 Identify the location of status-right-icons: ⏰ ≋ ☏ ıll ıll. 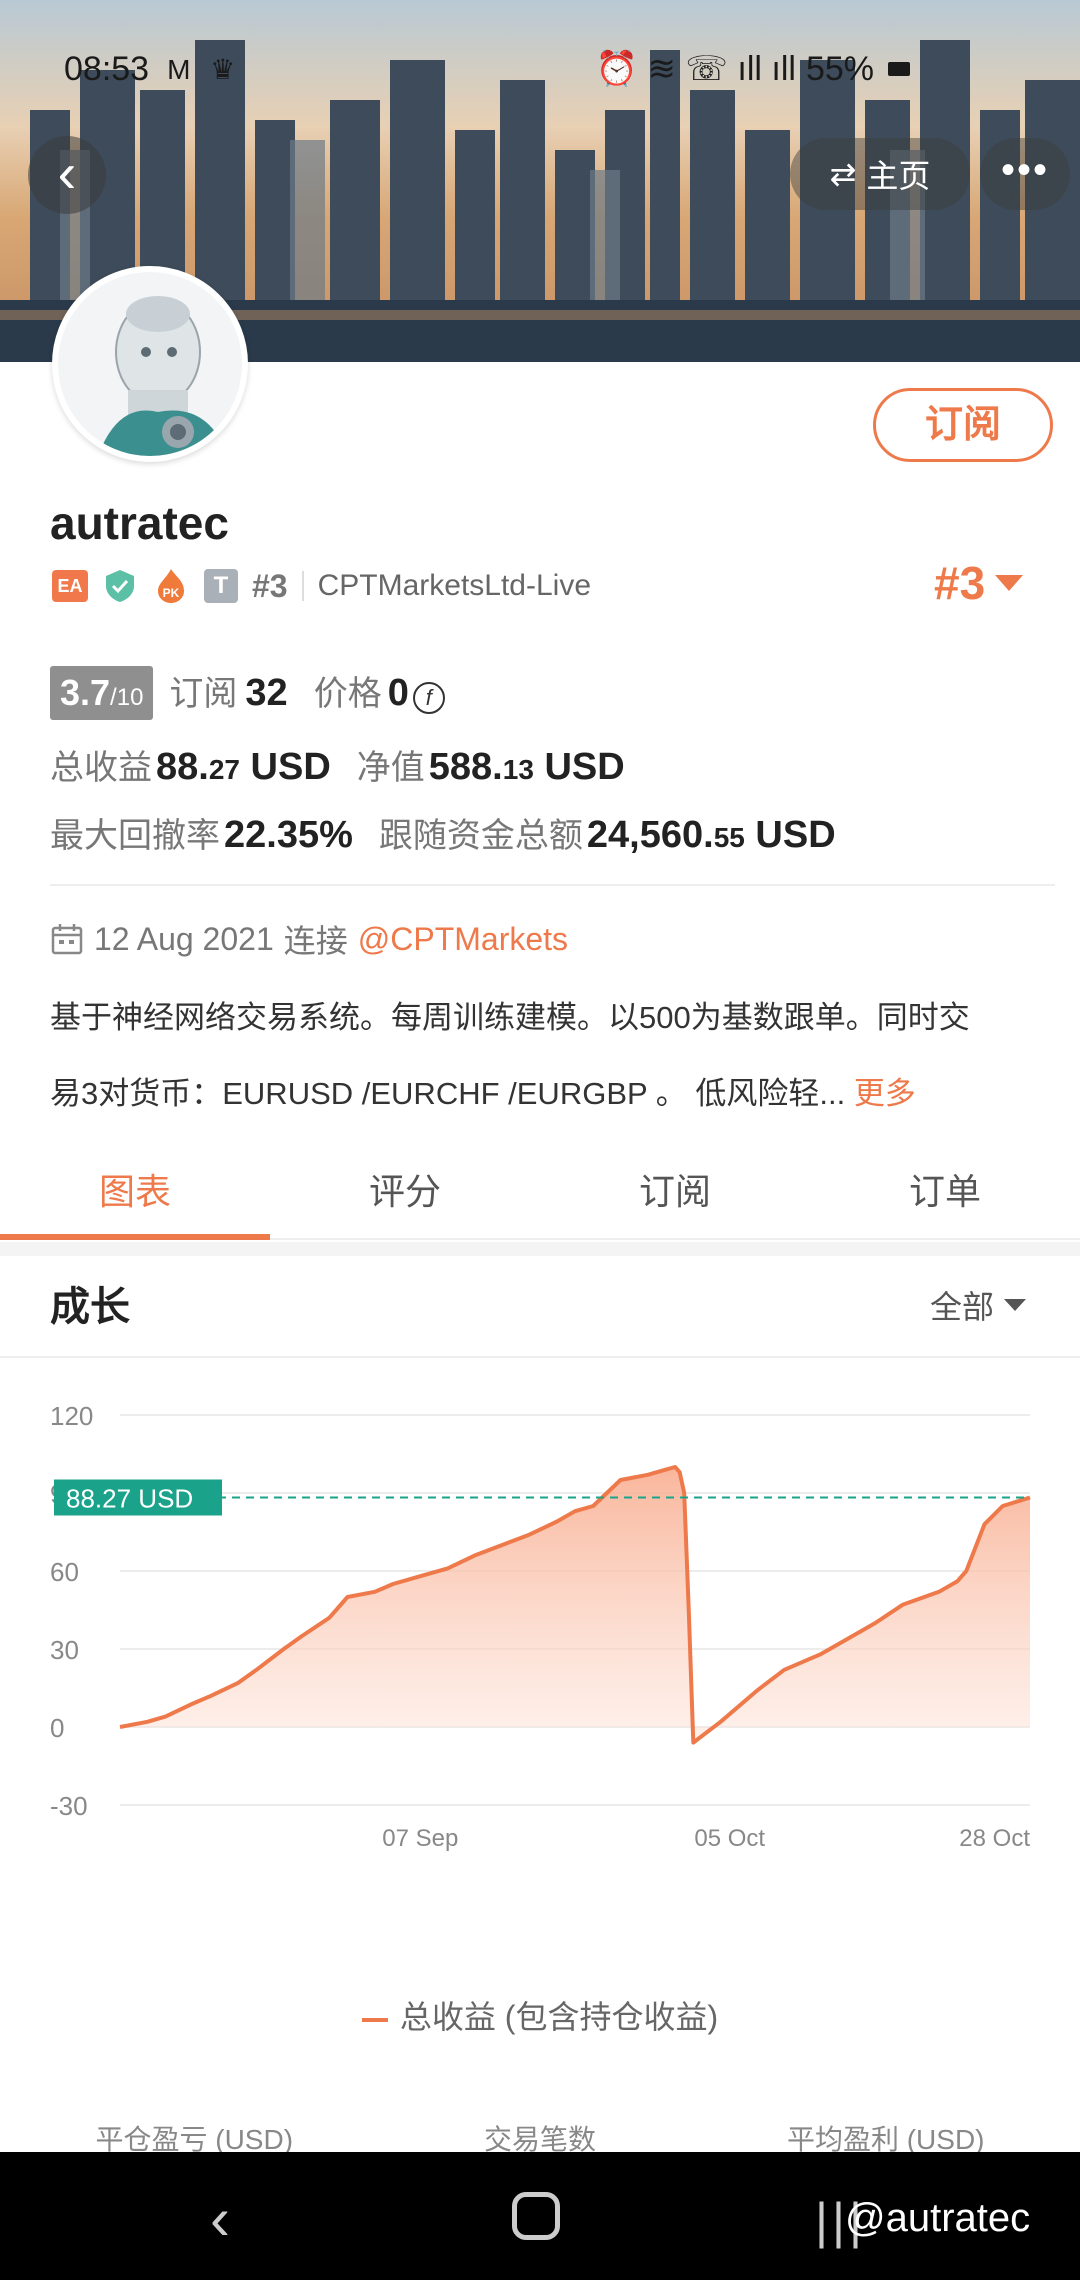
(695, 69).